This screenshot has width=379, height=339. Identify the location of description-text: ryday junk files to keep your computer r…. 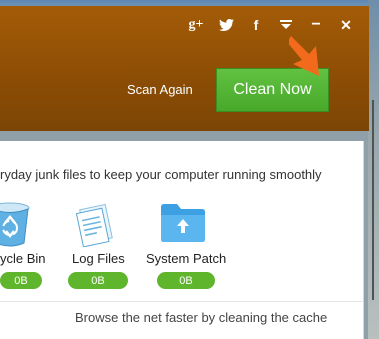
(161, 174).